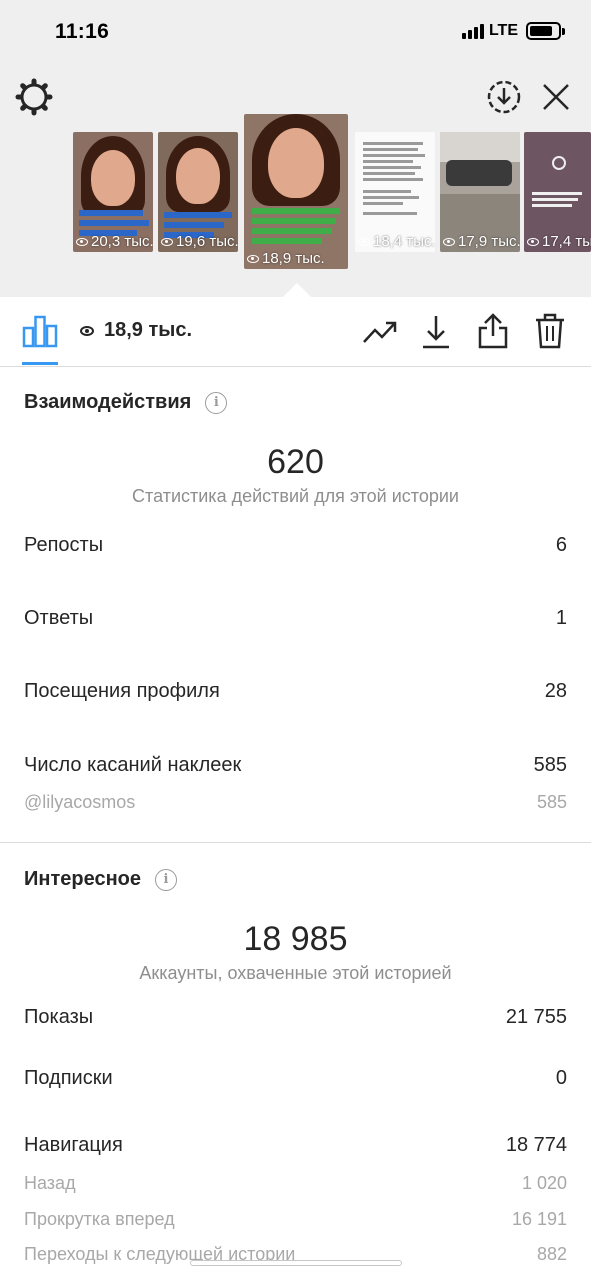 Image resolution: width=591 pixels, height=1280 pixels. Describe the element at coordinates (504, 97) in the screenshot. I see `download-circle-icon` at that location.